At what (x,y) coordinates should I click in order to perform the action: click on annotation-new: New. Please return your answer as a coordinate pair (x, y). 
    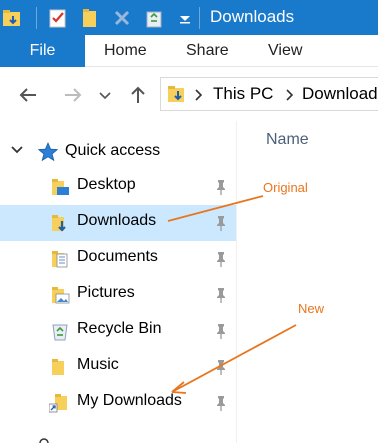
    Looking at the image, I should click on (311, 308).